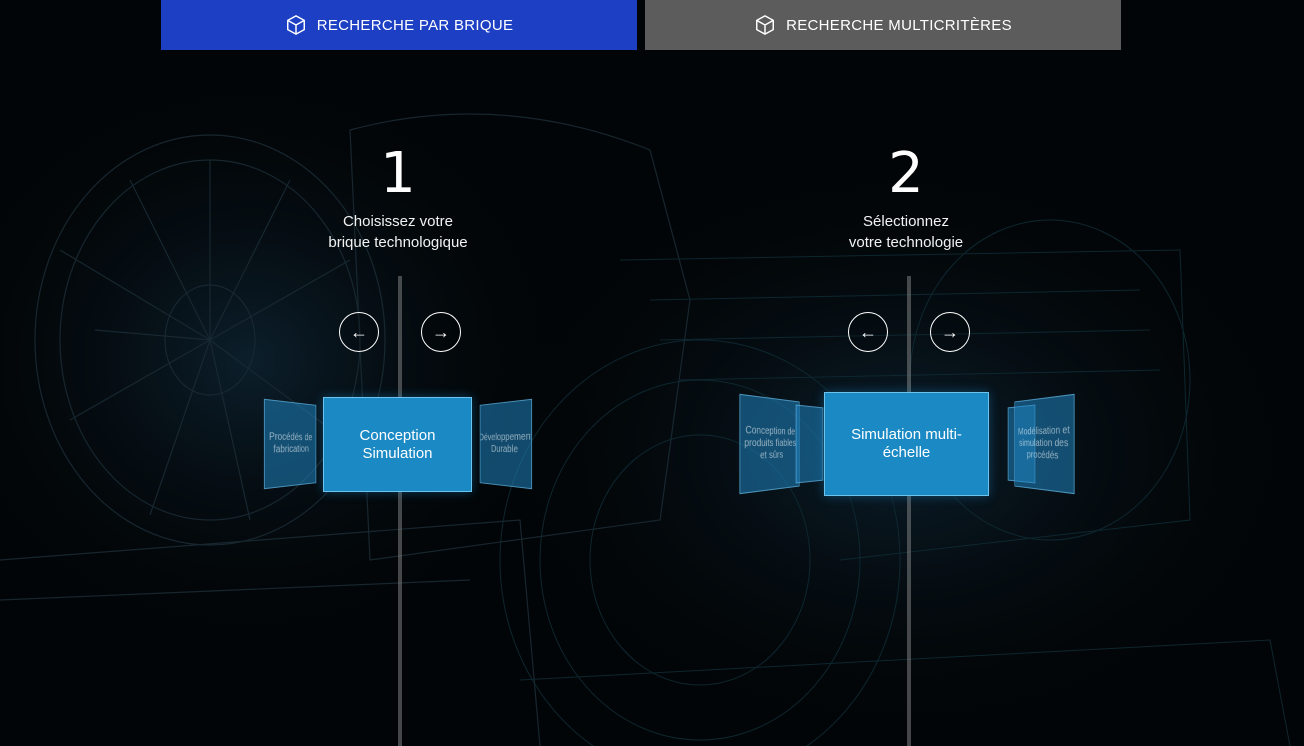 The height and width of the screenshot is (746, 1304). Describe the element at coordinates (415, 25) in the screenshot. I see `tab-label: RECHERCHE PAR BRIQUE` at that location.